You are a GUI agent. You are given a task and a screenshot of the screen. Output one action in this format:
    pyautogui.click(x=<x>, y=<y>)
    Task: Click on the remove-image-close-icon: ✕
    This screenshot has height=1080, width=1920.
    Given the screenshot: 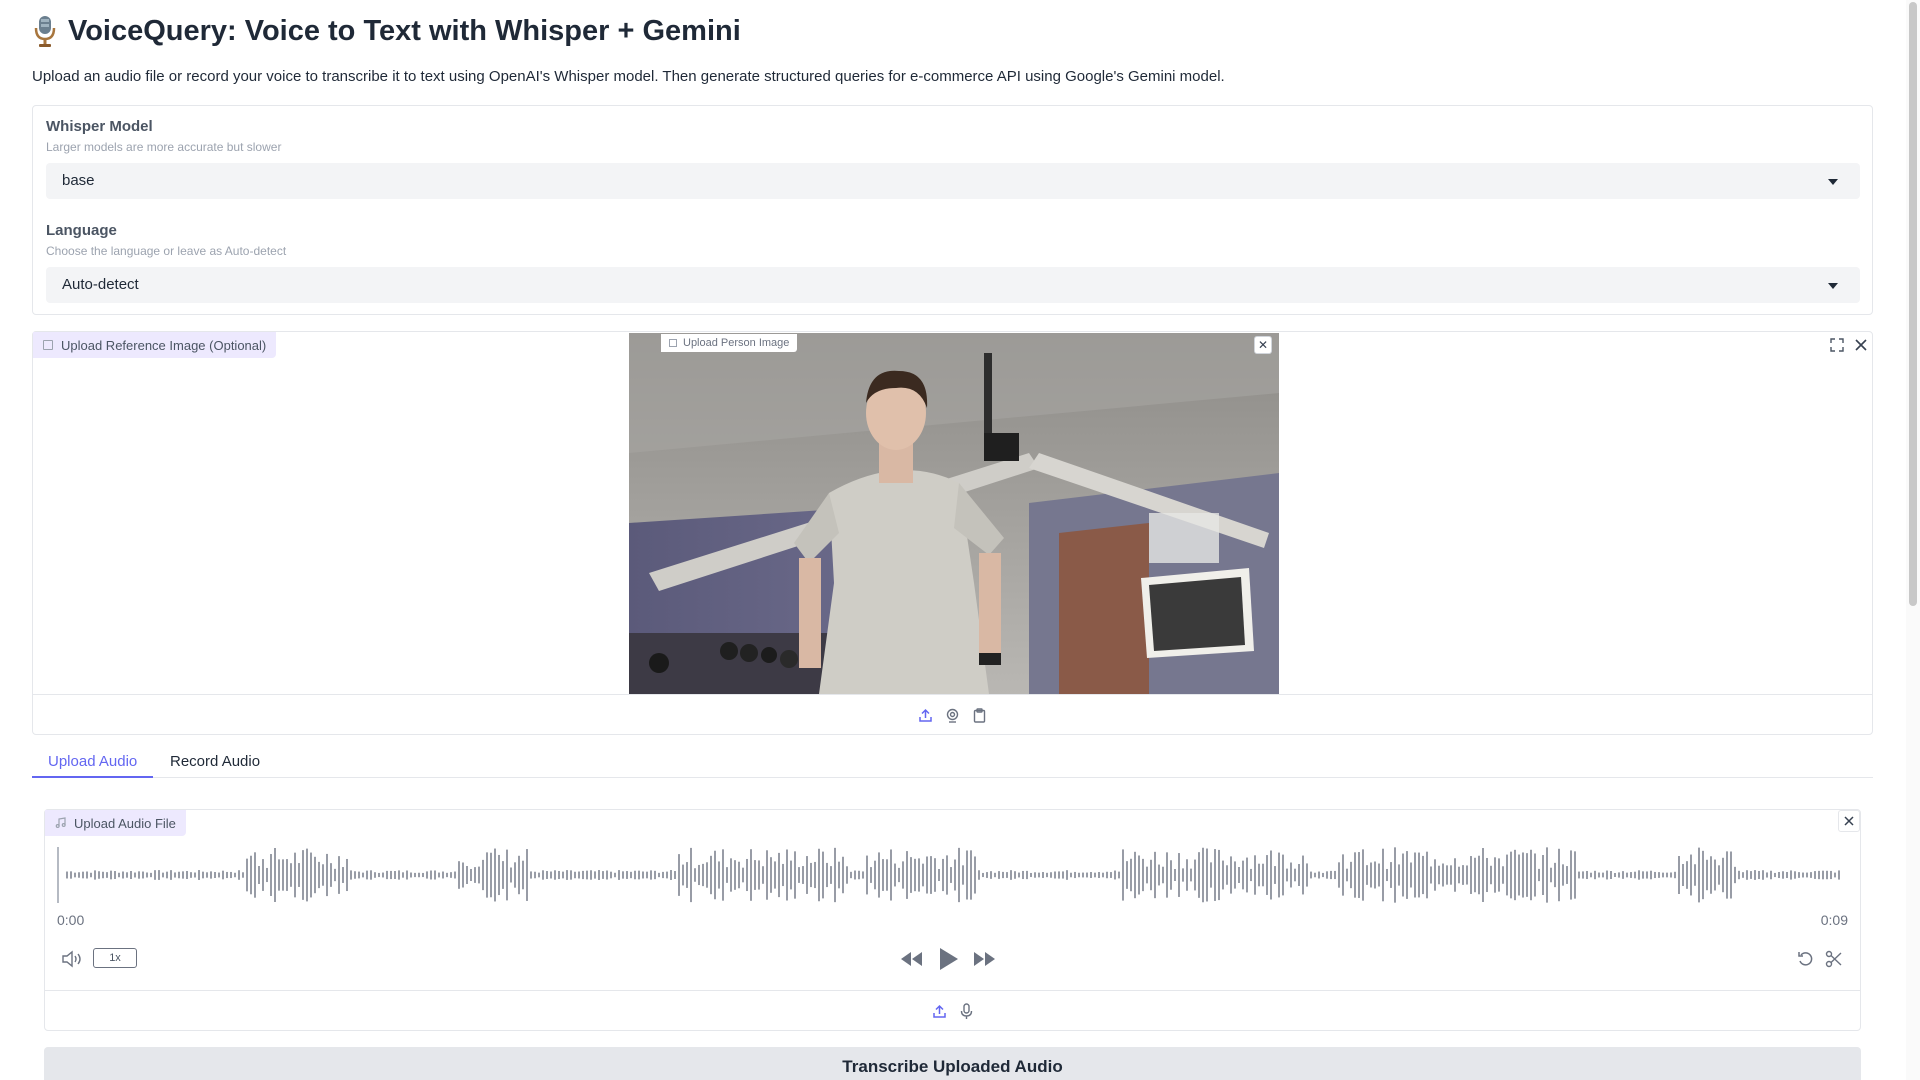 What is the action you would take?
    pyautogui.click(x=1263, y=345)
    